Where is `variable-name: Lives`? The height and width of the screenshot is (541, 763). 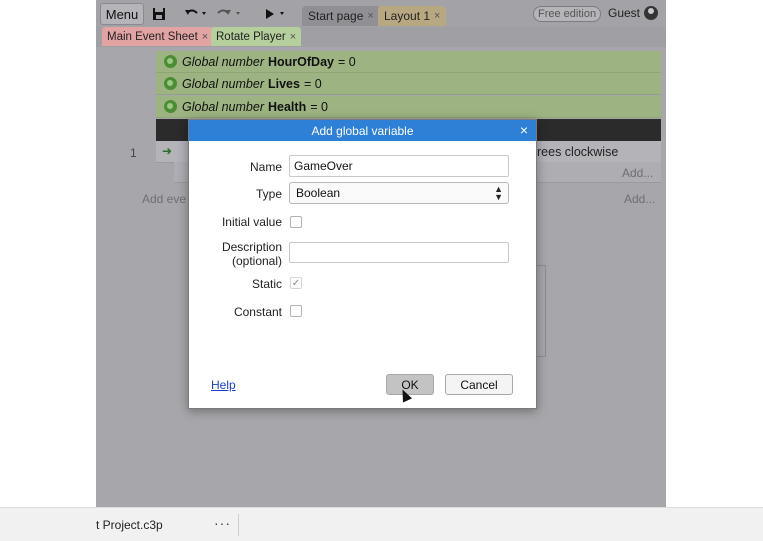 variable-name: Lives is located at coordinates (284, 83).